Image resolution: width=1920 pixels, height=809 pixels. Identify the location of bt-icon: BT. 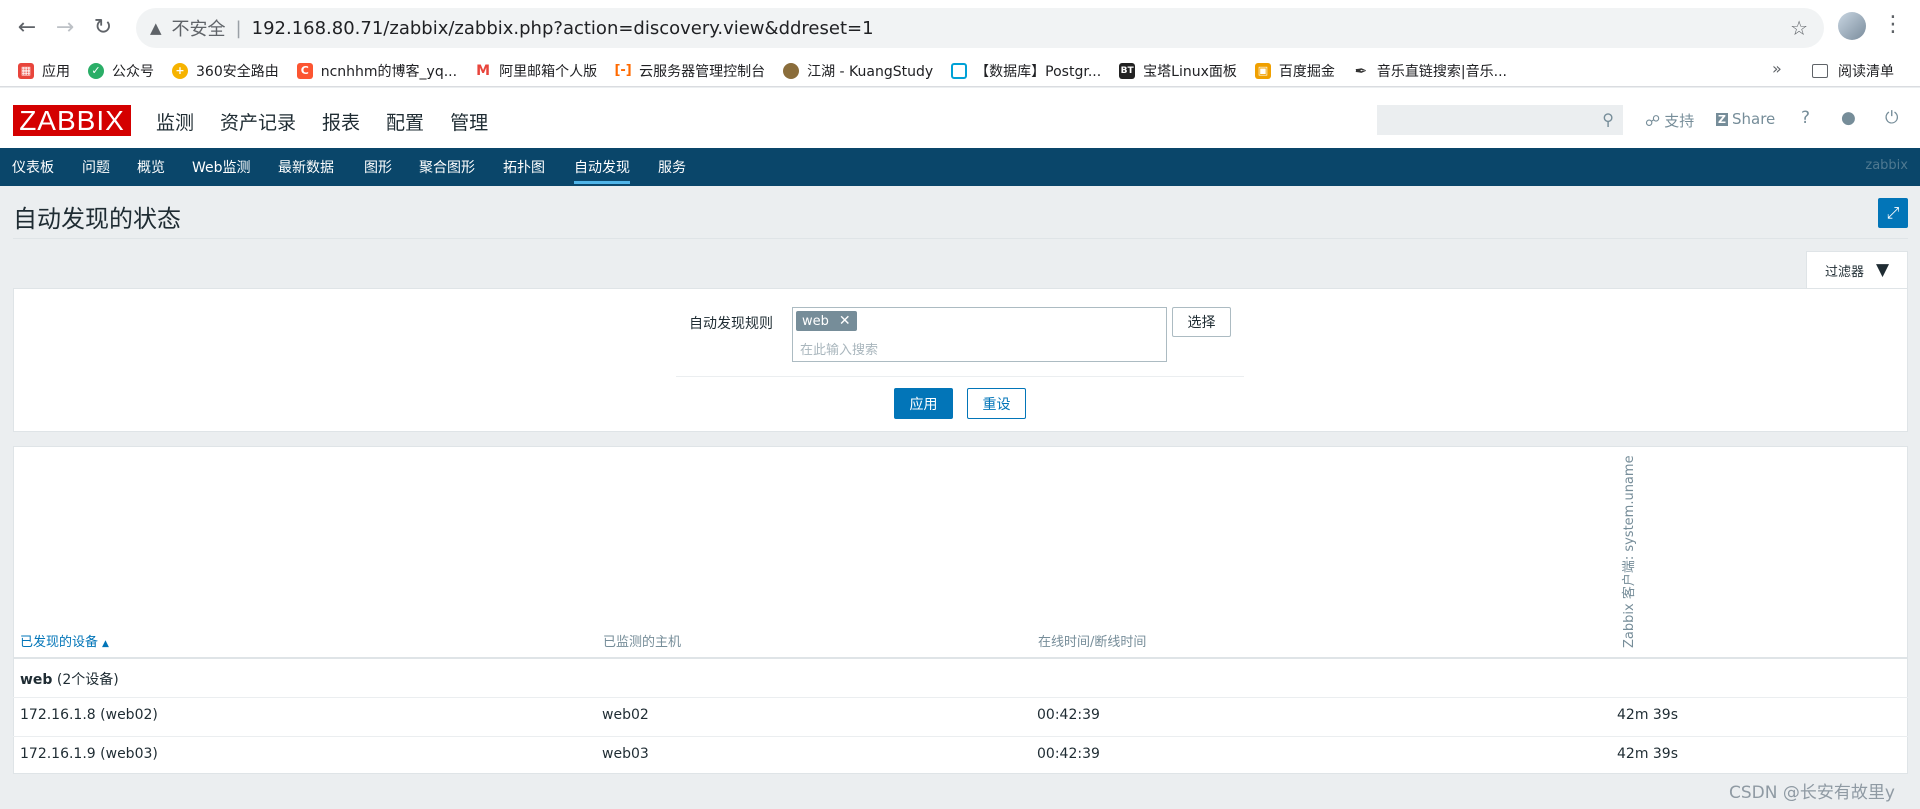
(1127, 70).